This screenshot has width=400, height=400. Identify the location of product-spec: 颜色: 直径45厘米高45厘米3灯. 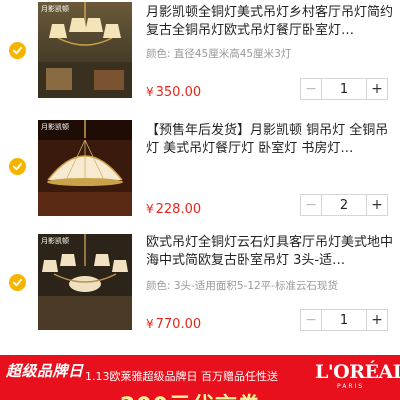
(271, 53).